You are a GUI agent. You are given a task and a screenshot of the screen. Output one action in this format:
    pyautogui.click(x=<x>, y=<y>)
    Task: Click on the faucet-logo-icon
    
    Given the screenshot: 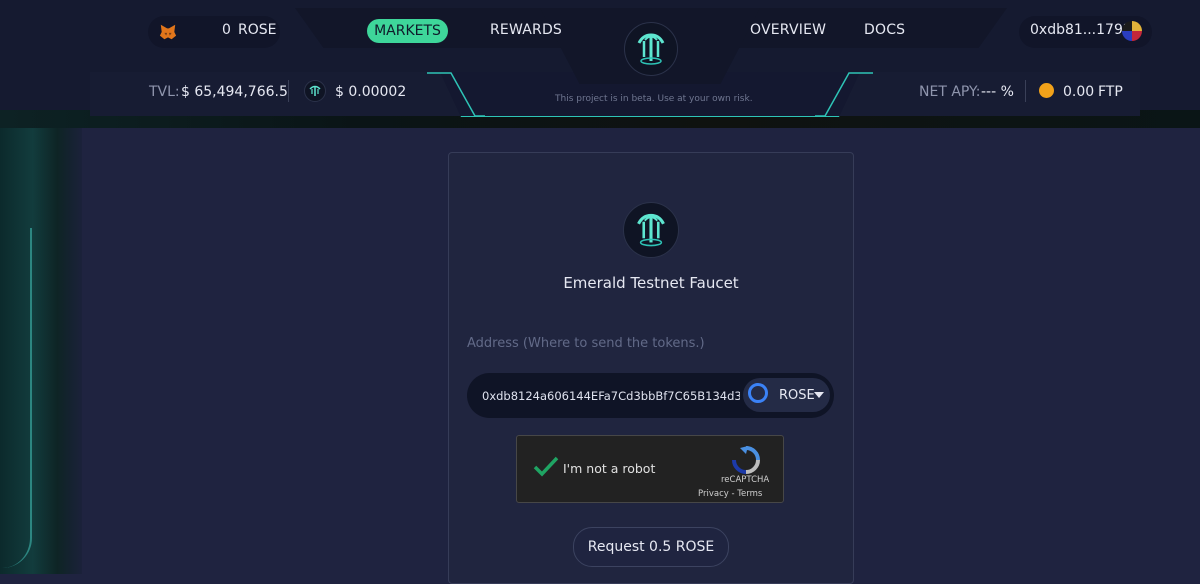 What is the action you would take?
    pyautogui.click(x=651, y=230)
    